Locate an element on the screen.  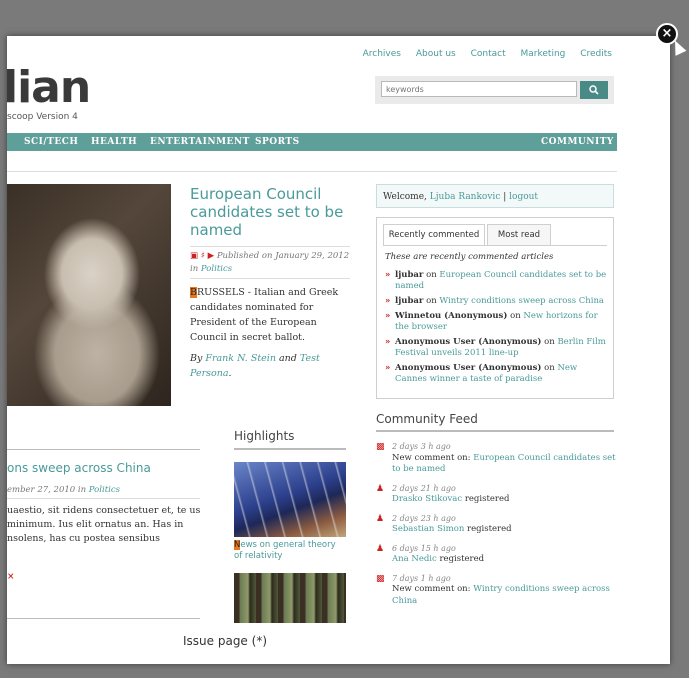
nav-item-entertainment: ENTERTAINMENT is located at coordinates (200, 142).